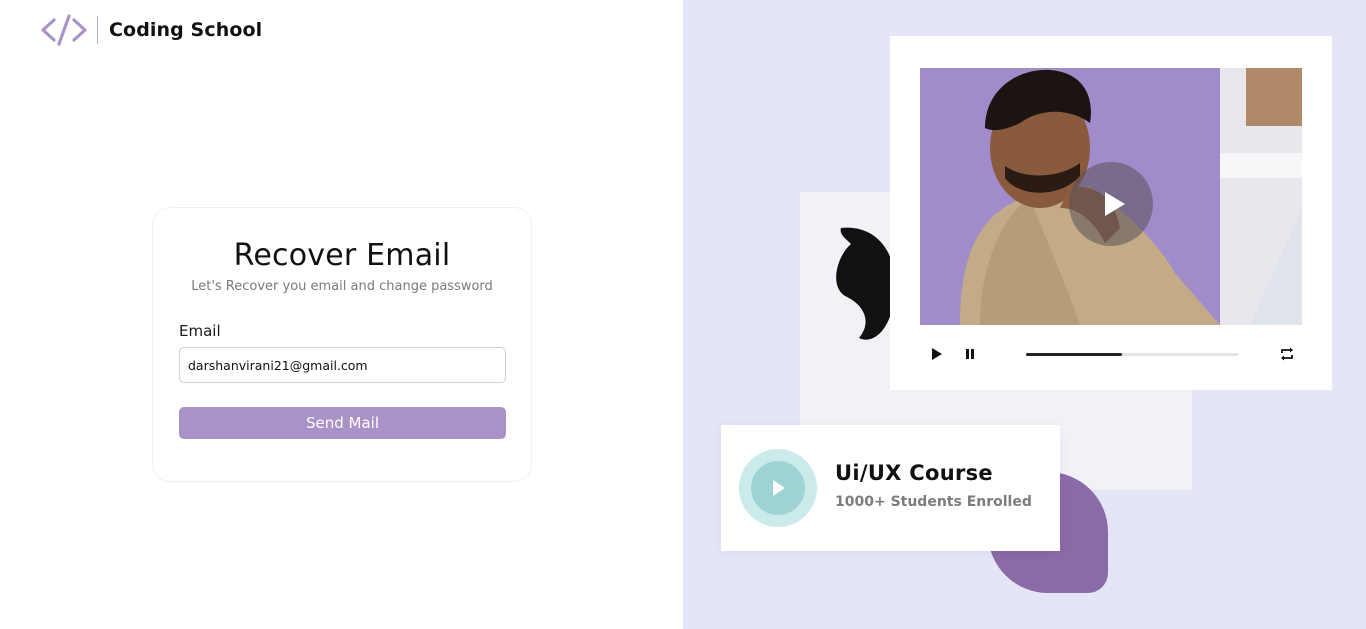 This screenshot has height=629, width=1366. Describe the element at coordinates (342, 423) in the screenshot. I see `send-mail-button: Send Mail` at that location.